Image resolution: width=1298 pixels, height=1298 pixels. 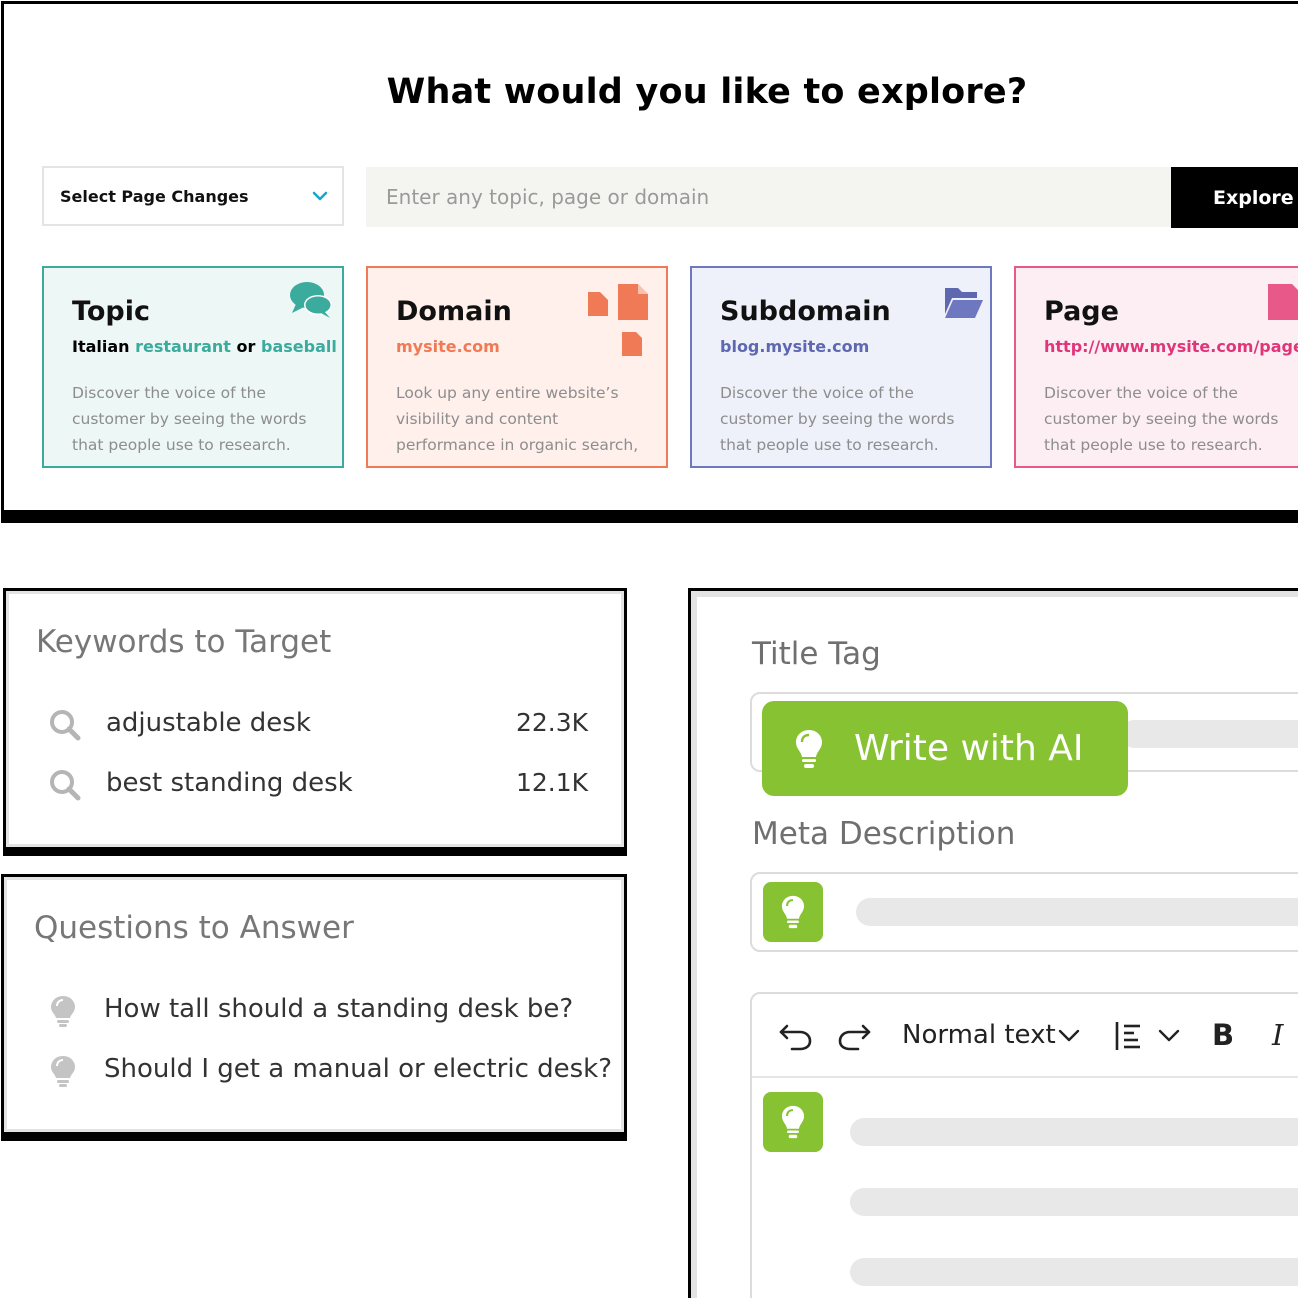 What do you see at coordinates (1025, 1077) in the screenshot?
I see `toolbar-divider` at bounding box center [1025, 1077].